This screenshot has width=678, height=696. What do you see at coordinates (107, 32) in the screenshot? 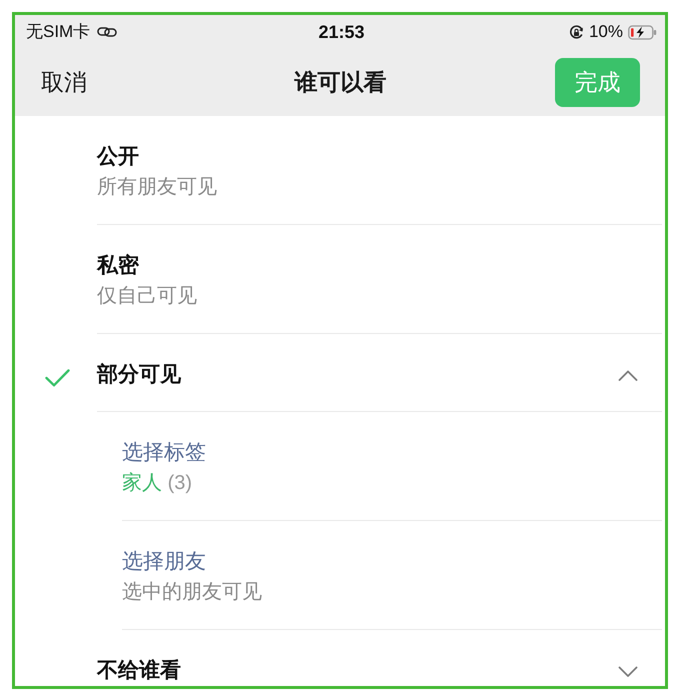
I see `link-icon` at bounding box center [107, 32].